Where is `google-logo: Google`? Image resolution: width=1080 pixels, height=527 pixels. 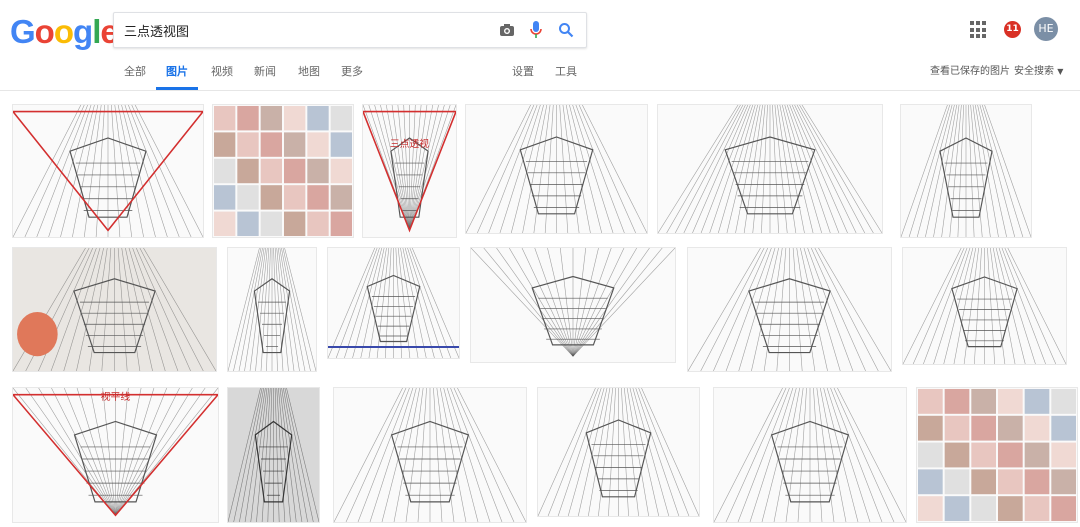
google-logo: Google is located at coordinates (64, 32).